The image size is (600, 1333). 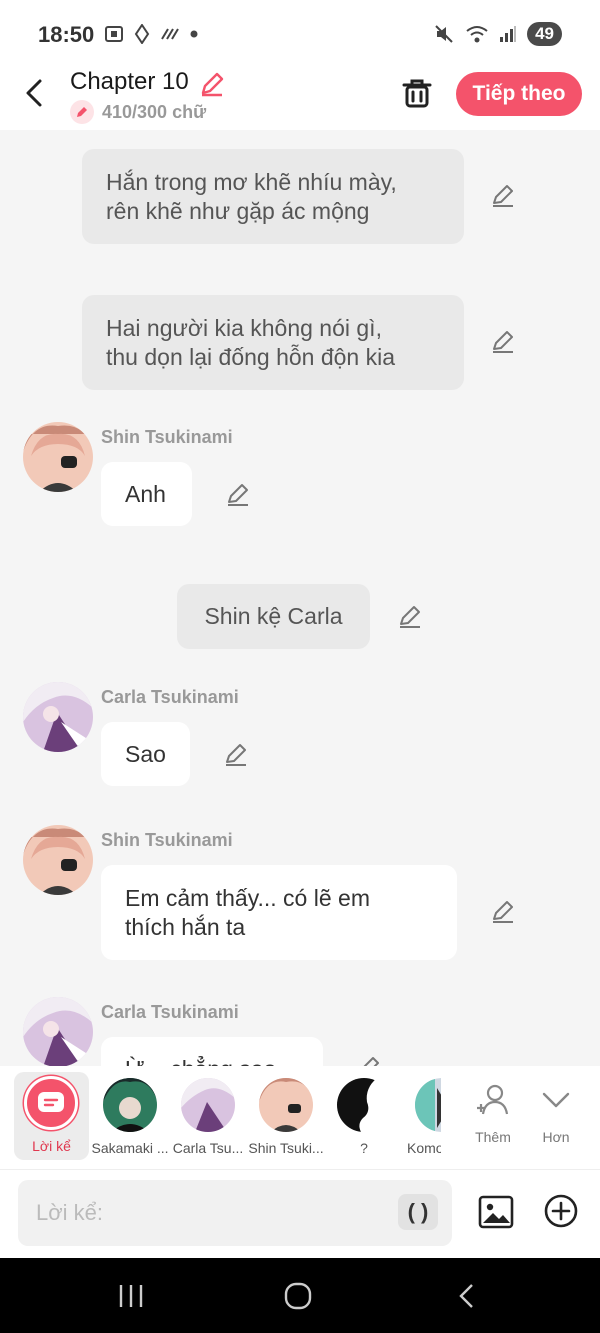 I want to click on add-user-icon, so click(x=493, y=1099).